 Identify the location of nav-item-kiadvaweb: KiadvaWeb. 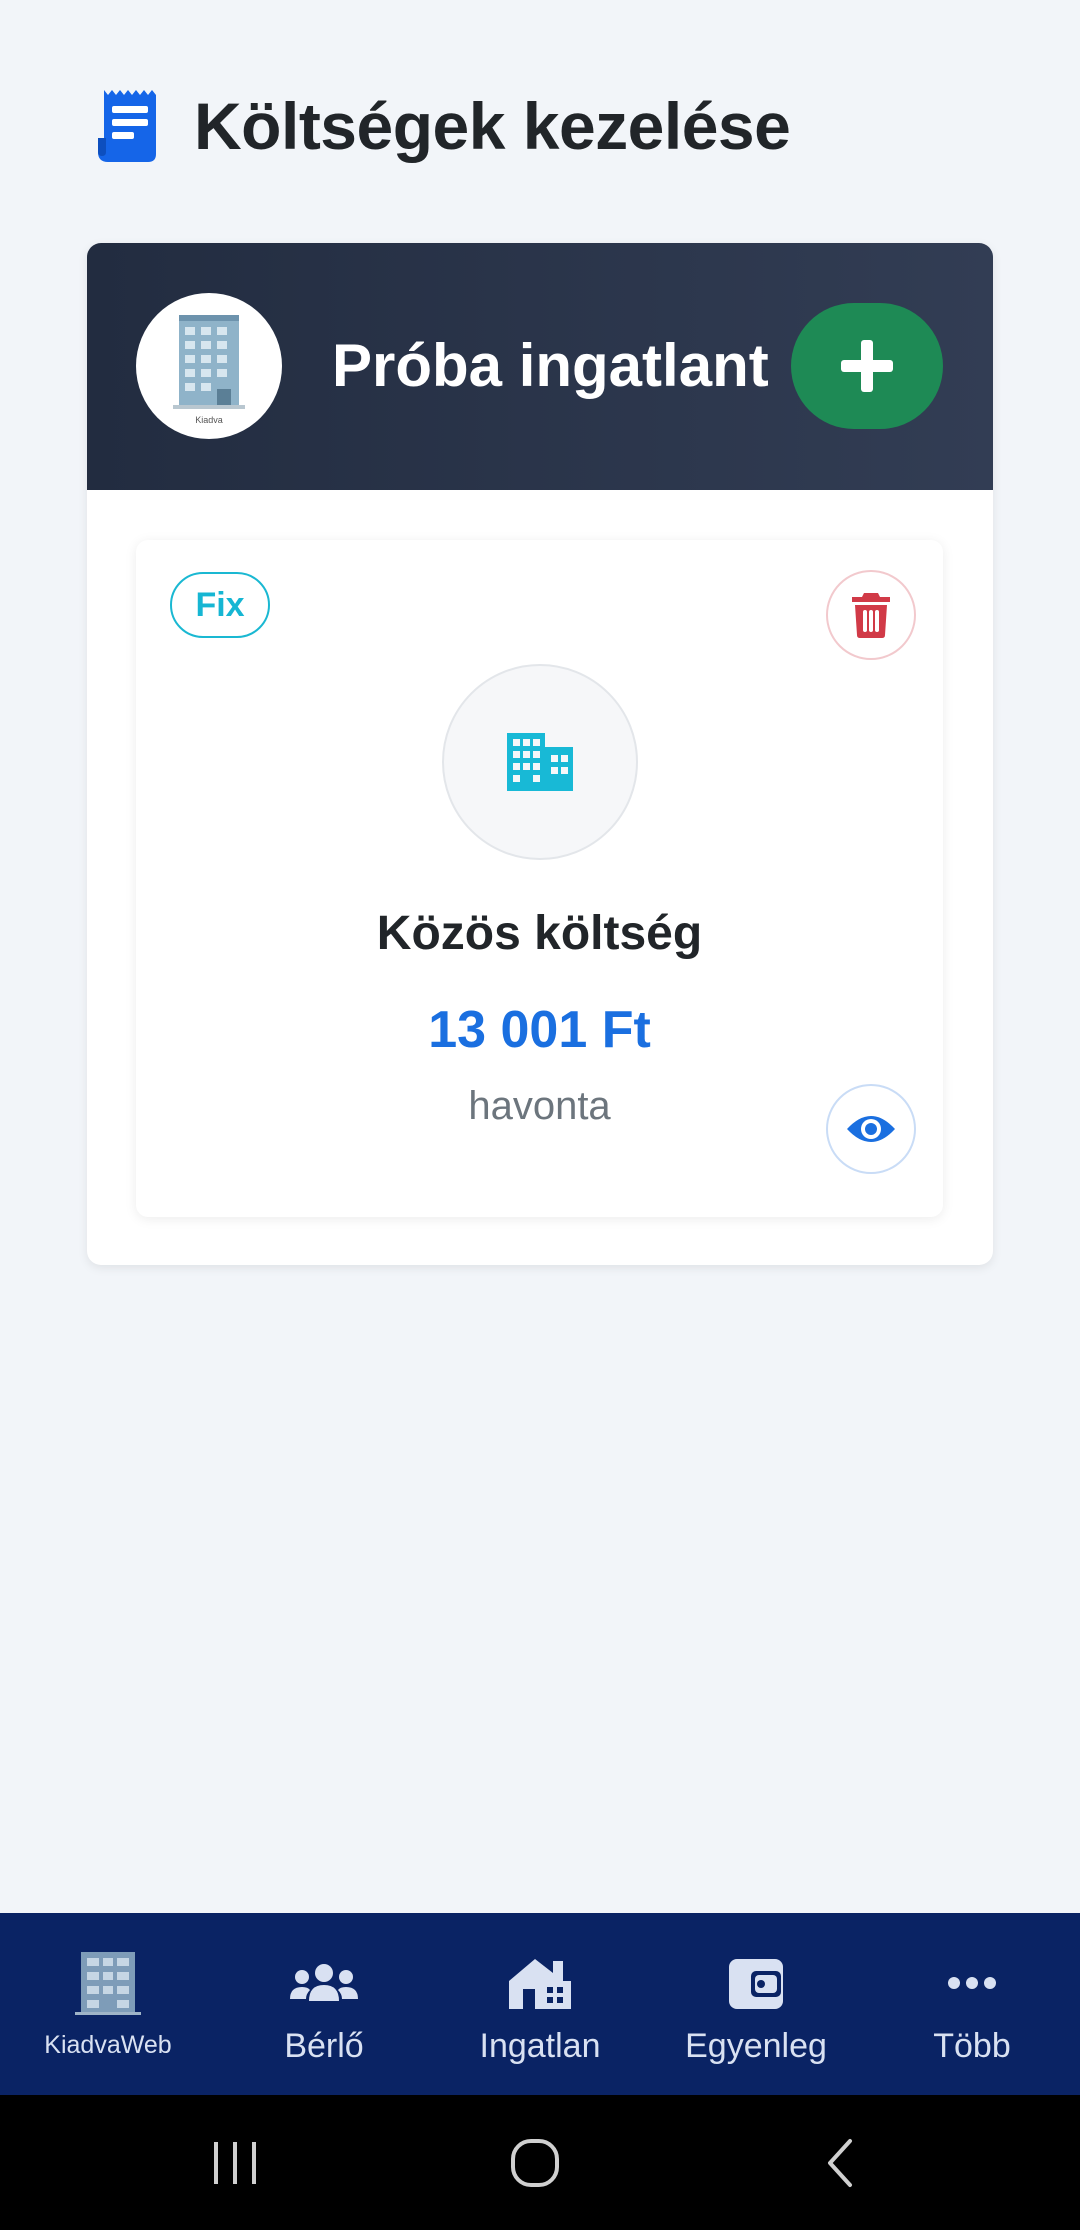
(108, 2004).